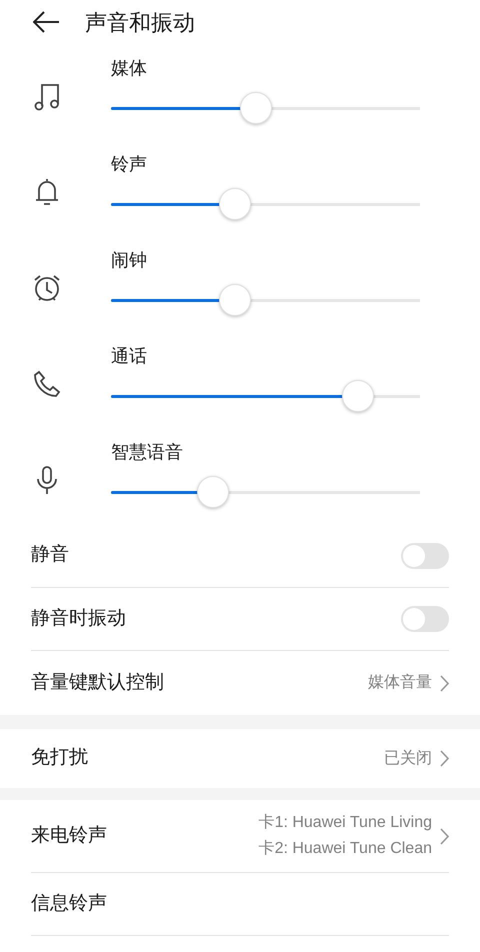 This screenshot has width=480, height=952. I want to click on slider-label: 智慧语音, so click(147, 452).